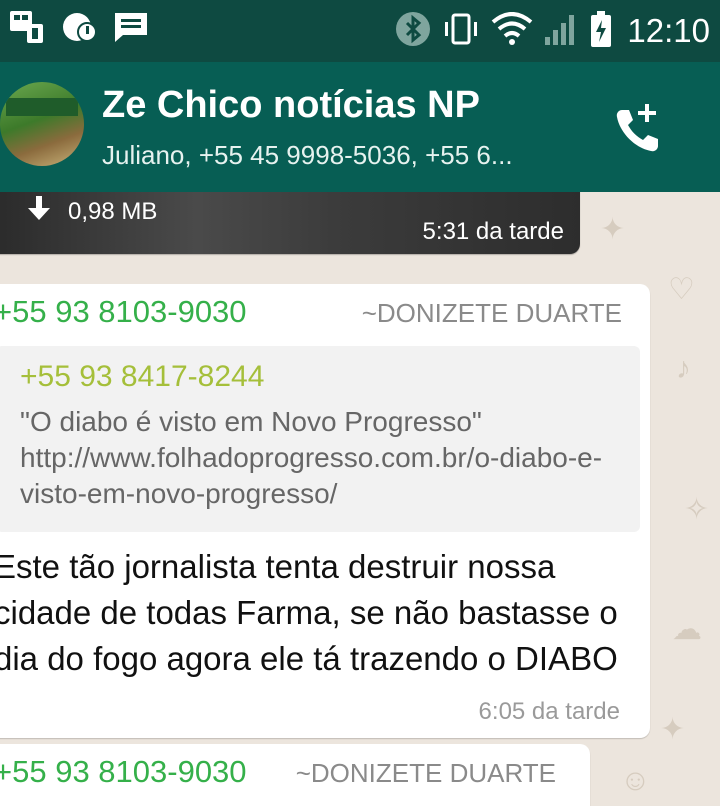  What do you see at coordinates (27, 27) in the screenshot?
I see `sim-toolkit-icon` at bounding box center [27, 27].